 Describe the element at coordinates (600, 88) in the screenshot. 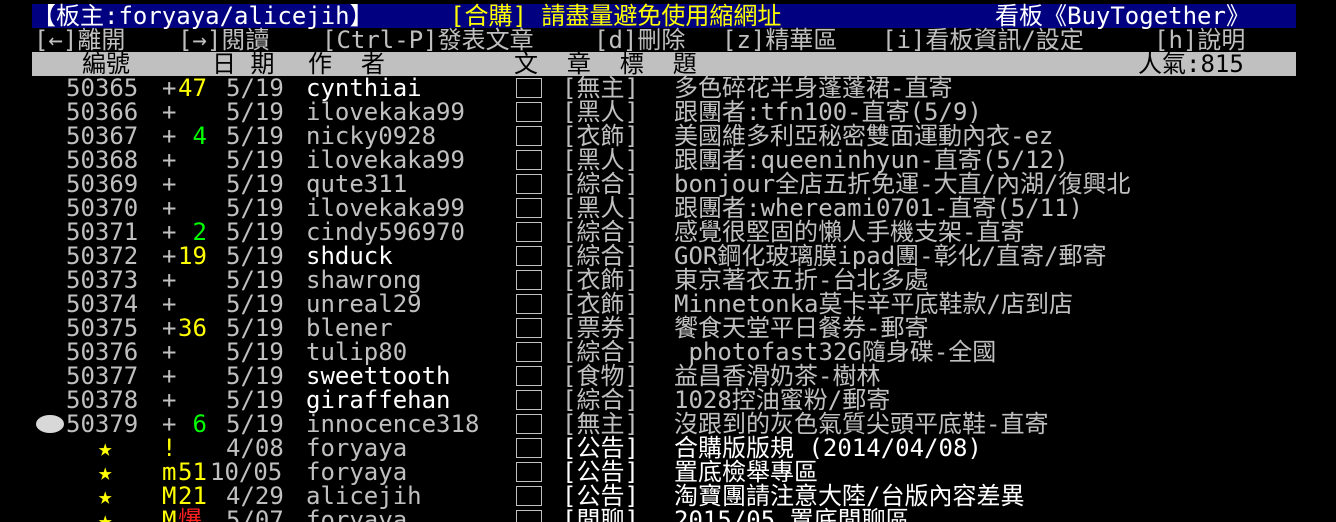

I see `article-category: [無主]` at that location.